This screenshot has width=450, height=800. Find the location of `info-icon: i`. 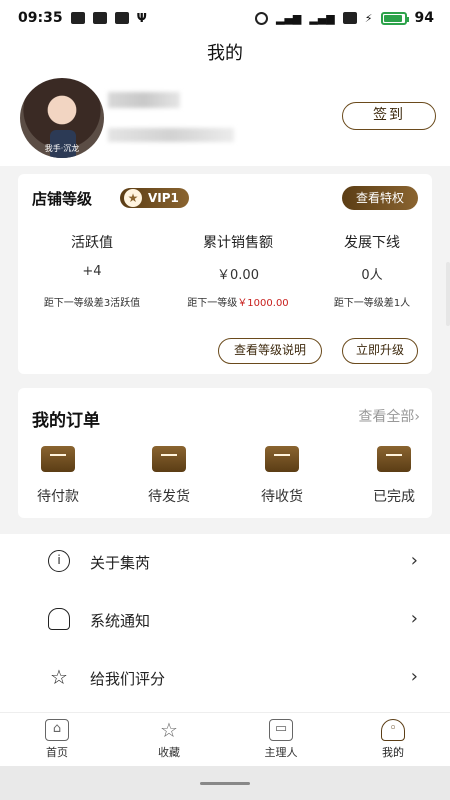

info-icon: i is located at coordinates (59, 561).